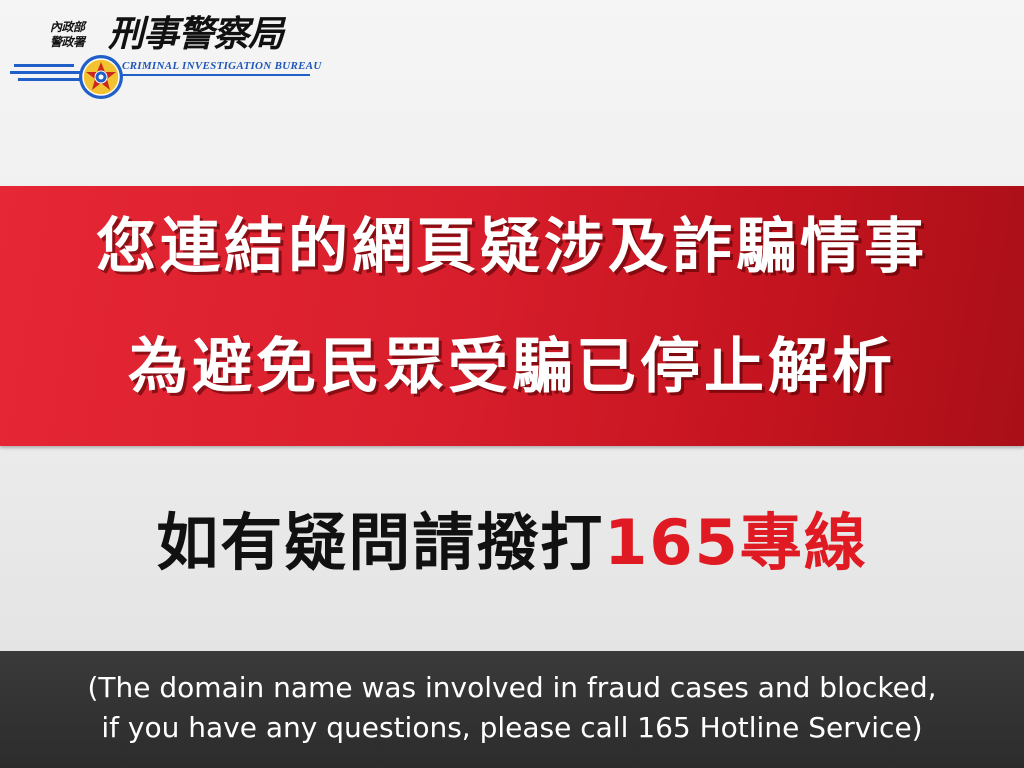 This screenshot has width=1024, height=768. I want to click on hotline-number: 165專線, so click(736, 542).